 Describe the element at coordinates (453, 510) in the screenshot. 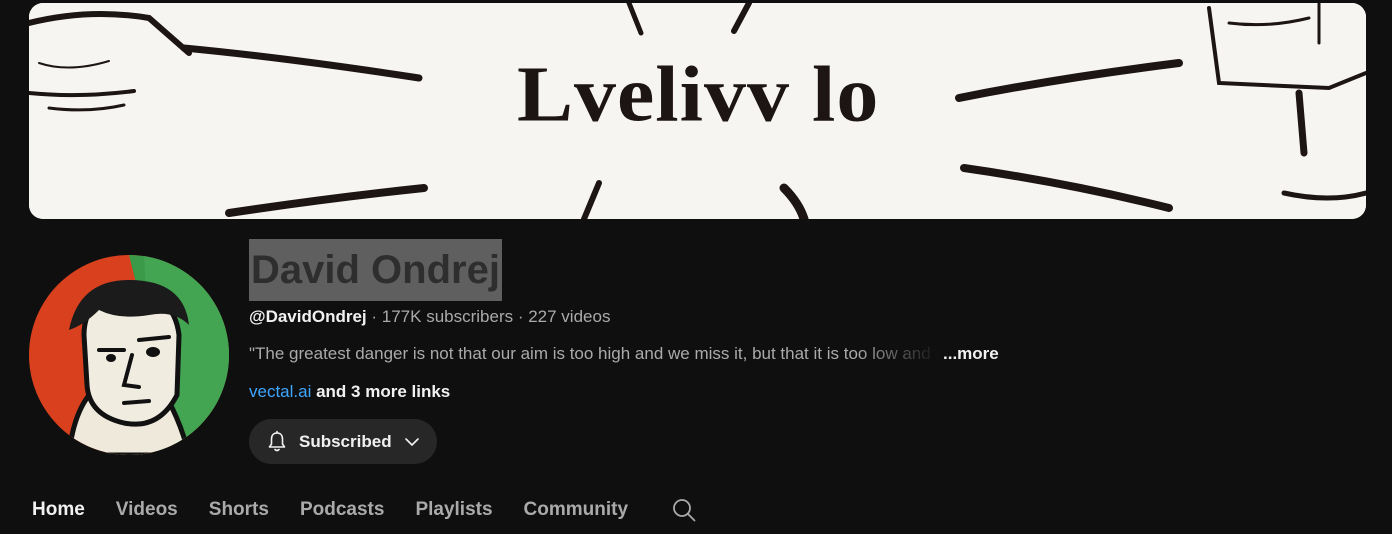

I see `tab-playlists: Playlists` at that location.